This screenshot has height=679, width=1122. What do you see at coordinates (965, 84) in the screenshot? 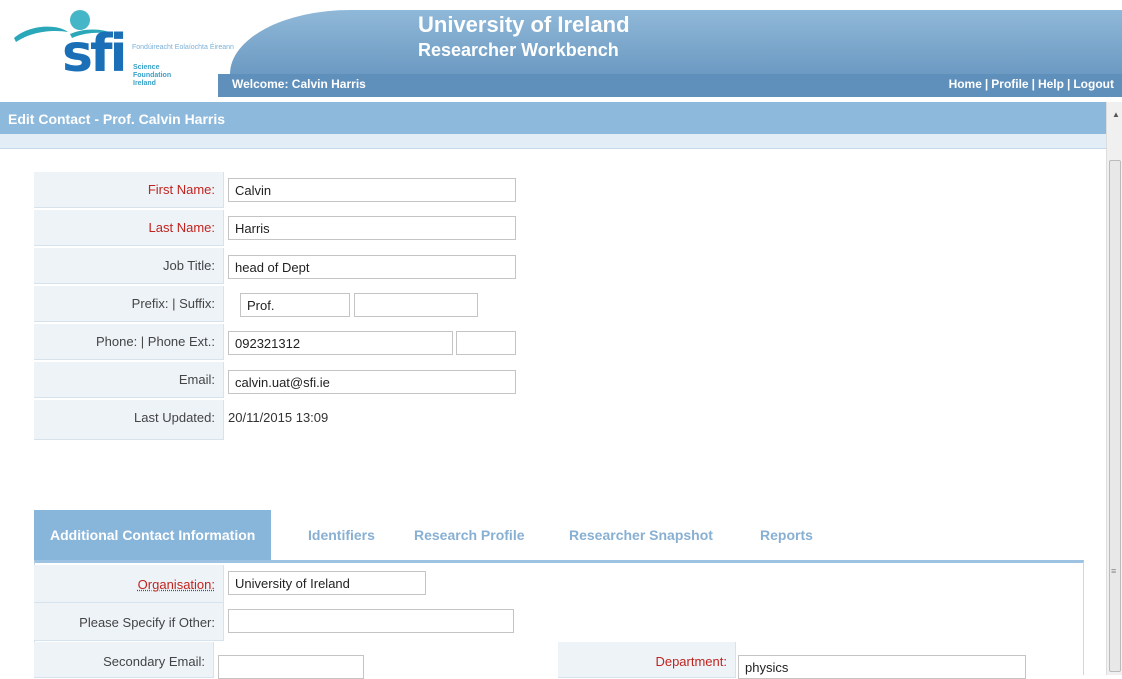
I see `nav-home-link: Home` at bounding box center [965, 84].